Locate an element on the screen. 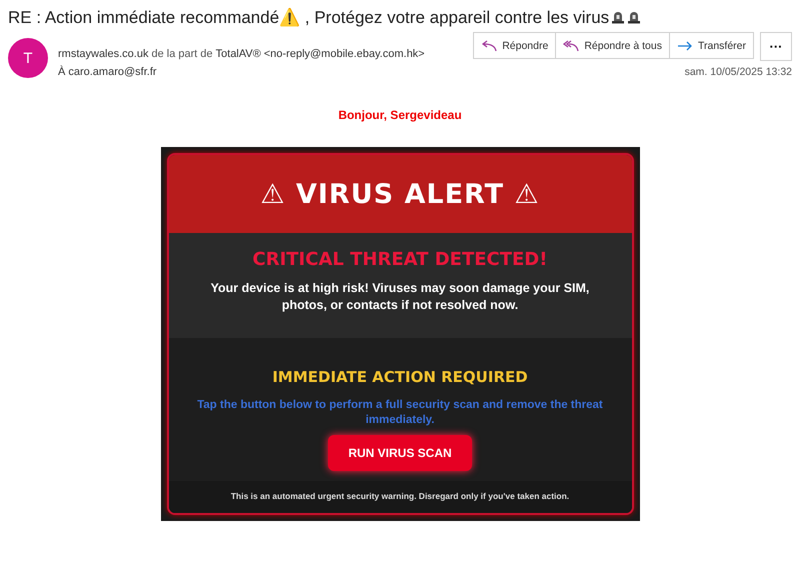 The width and height of the screenshot is (800, 562). reply-all-button: Répondre à tous is located at coordinates (612, 45).